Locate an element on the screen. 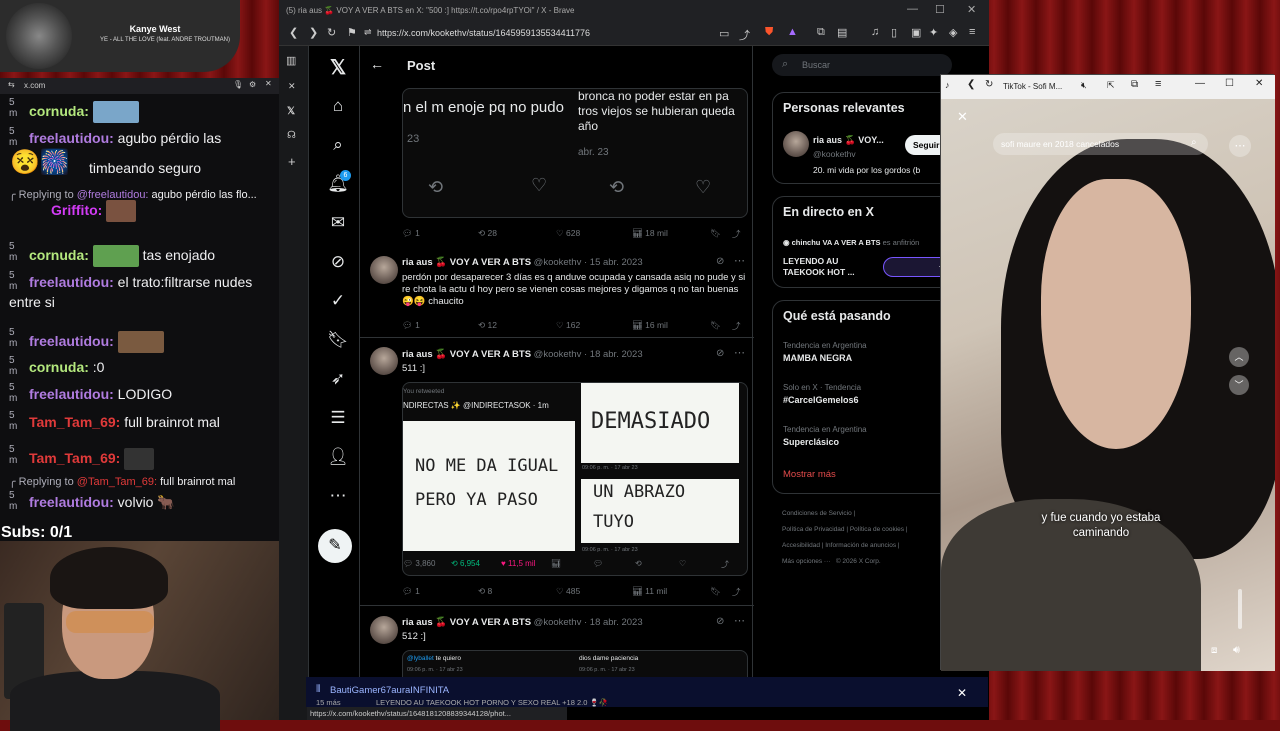 Image resolution: width=1280 pixels, height=731 pixels. jobs-icon: ➶ is located at coordinates (338, 379).